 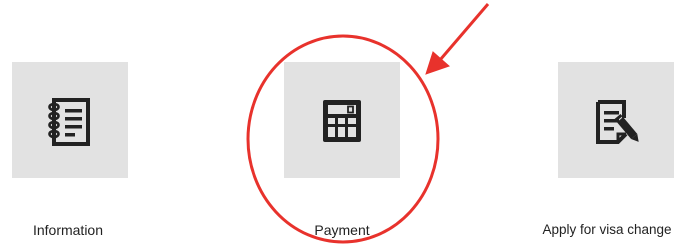 I want to click on visa-change-tile, so click(x=616, y=120).